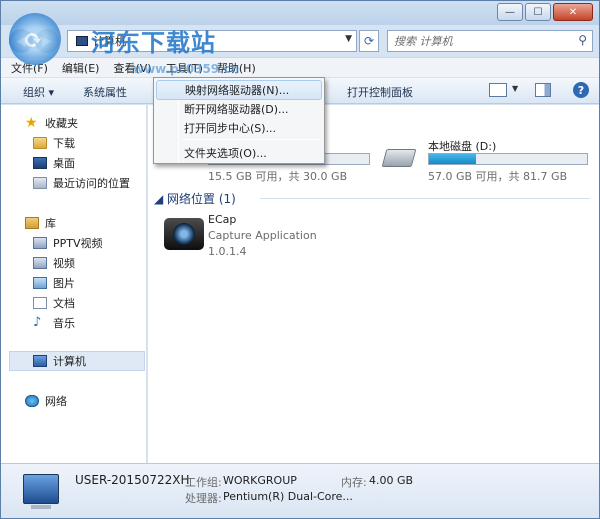  I want to click on nav-label: 视频, so click(64, 263).